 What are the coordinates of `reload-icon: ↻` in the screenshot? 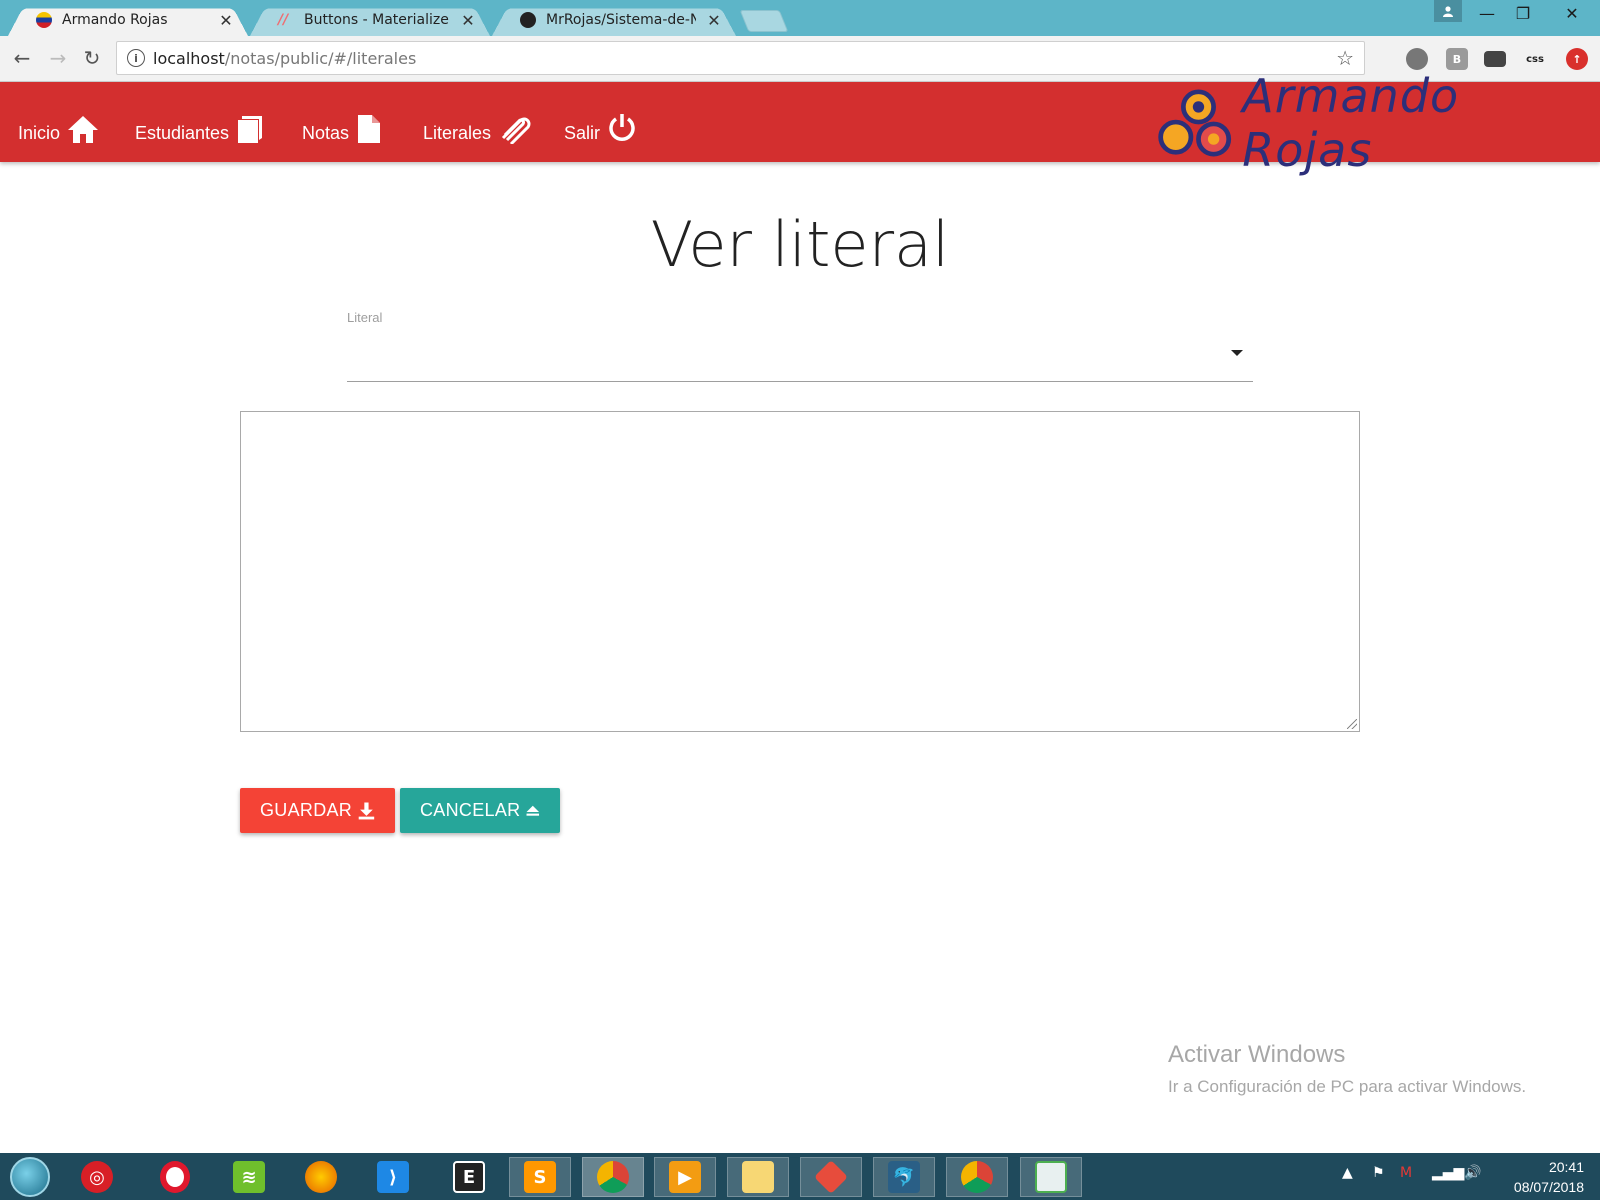 It's located at (92, 58).